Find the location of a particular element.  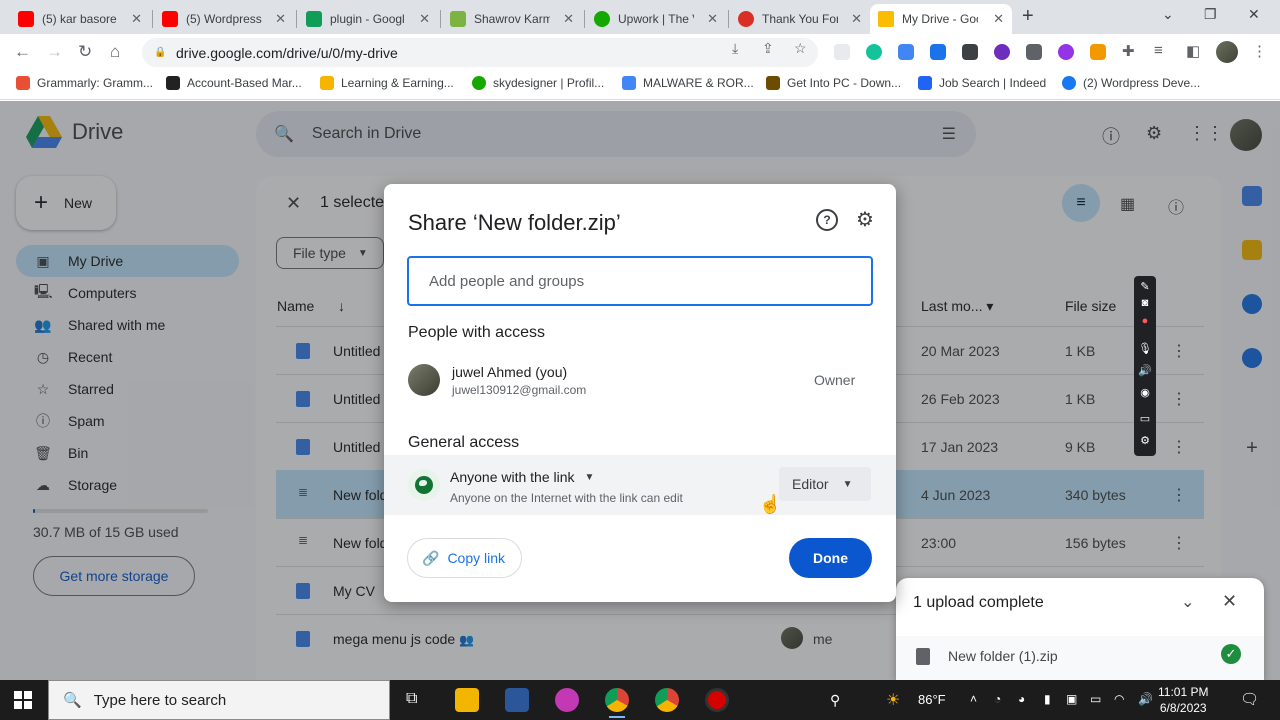

wifi-icon: ◠ is located at coordinates (1119, 699).